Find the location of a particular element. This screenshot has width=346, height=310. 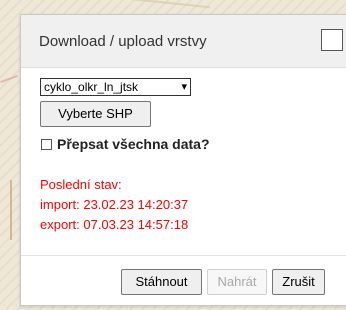

status-export: export: 07.03.23 14:57:18 is located at coordinates (114, 224).